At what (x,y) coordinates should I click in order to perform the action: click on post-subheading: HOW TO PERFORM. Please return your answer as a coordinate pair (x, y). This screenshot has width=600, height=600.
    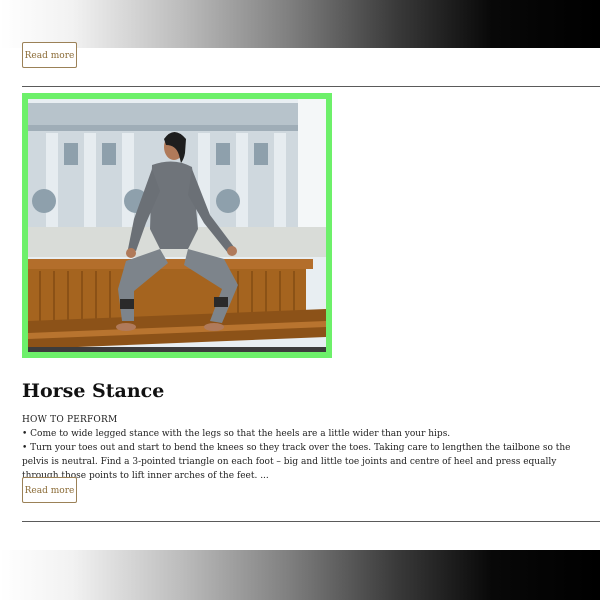
    Looking at the image, I should click on (70, 420).